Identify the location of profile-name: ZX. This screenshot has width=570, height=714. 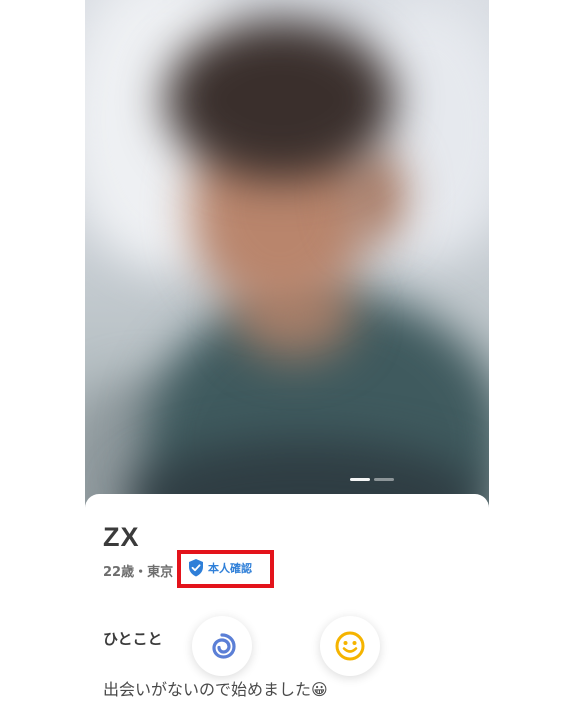
(121, 537).